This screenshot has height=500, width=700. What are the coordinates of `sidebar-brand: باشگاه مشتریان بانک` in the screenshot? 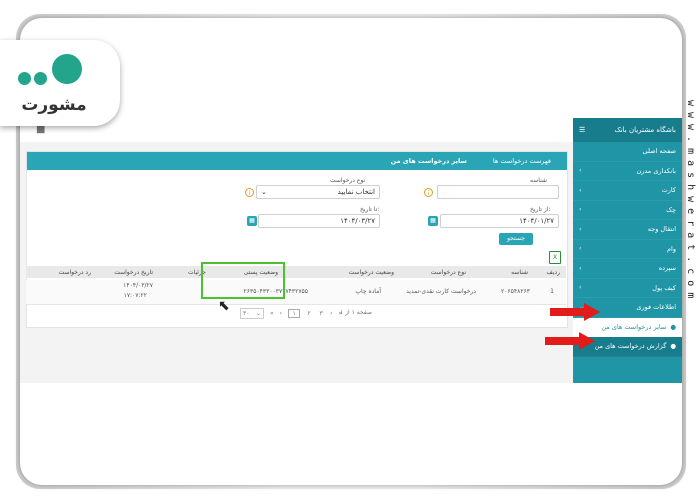 It's located at (645, 130).